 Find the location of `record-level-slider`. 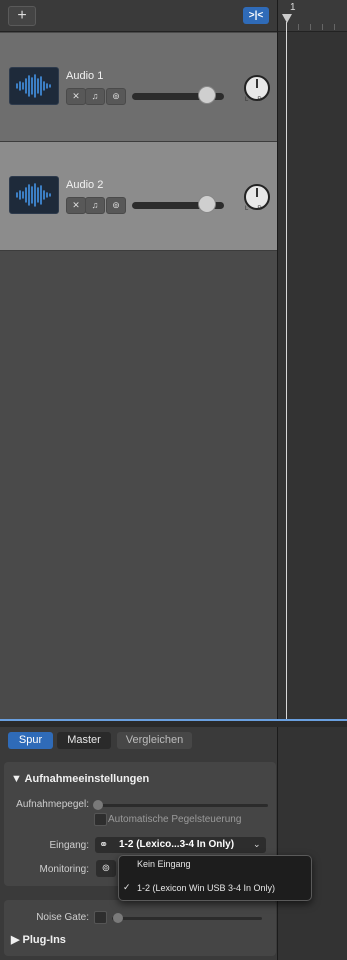

record-level-slider is located at coordinates (182, 805).